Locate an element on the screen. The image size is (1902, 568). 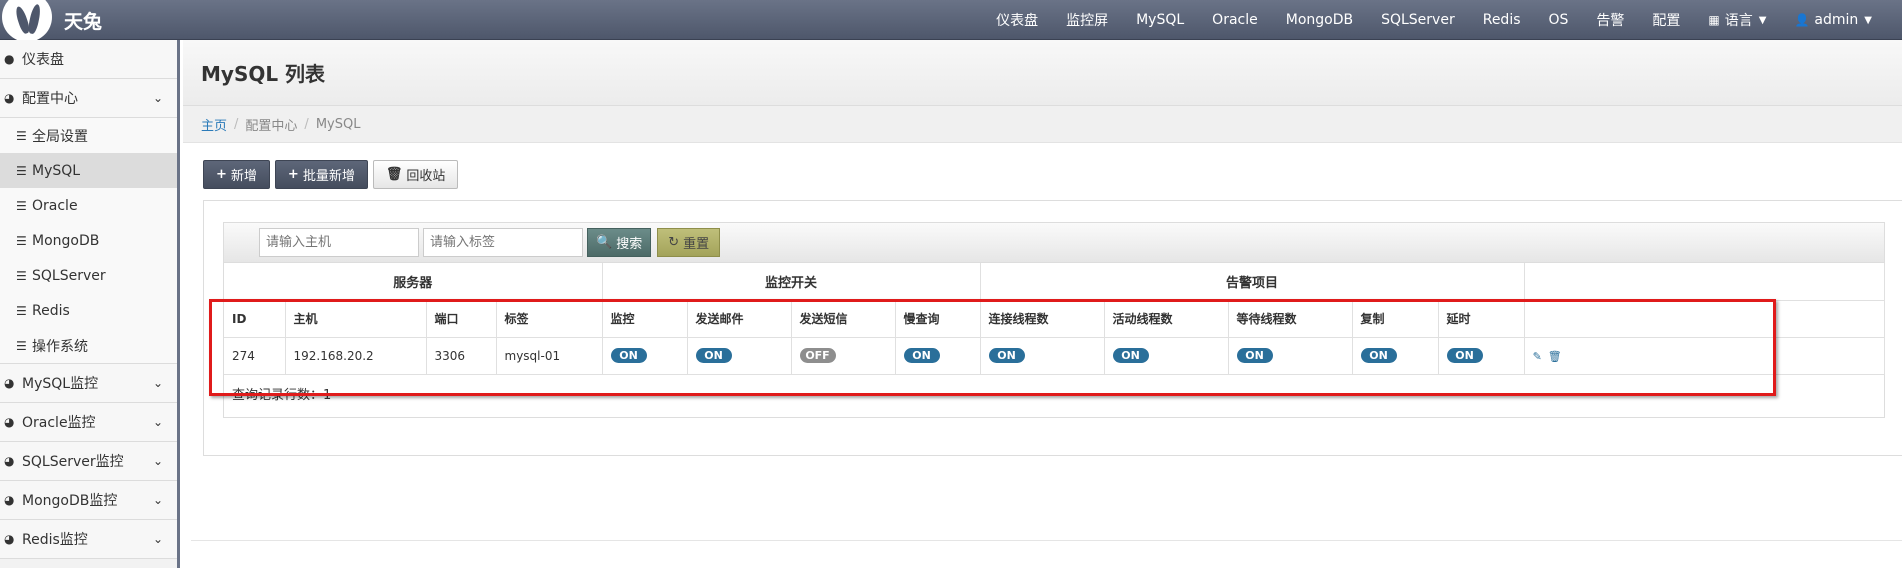
nav-item-dashboard: 仪表盘 is located at coordinates (1017, 20).